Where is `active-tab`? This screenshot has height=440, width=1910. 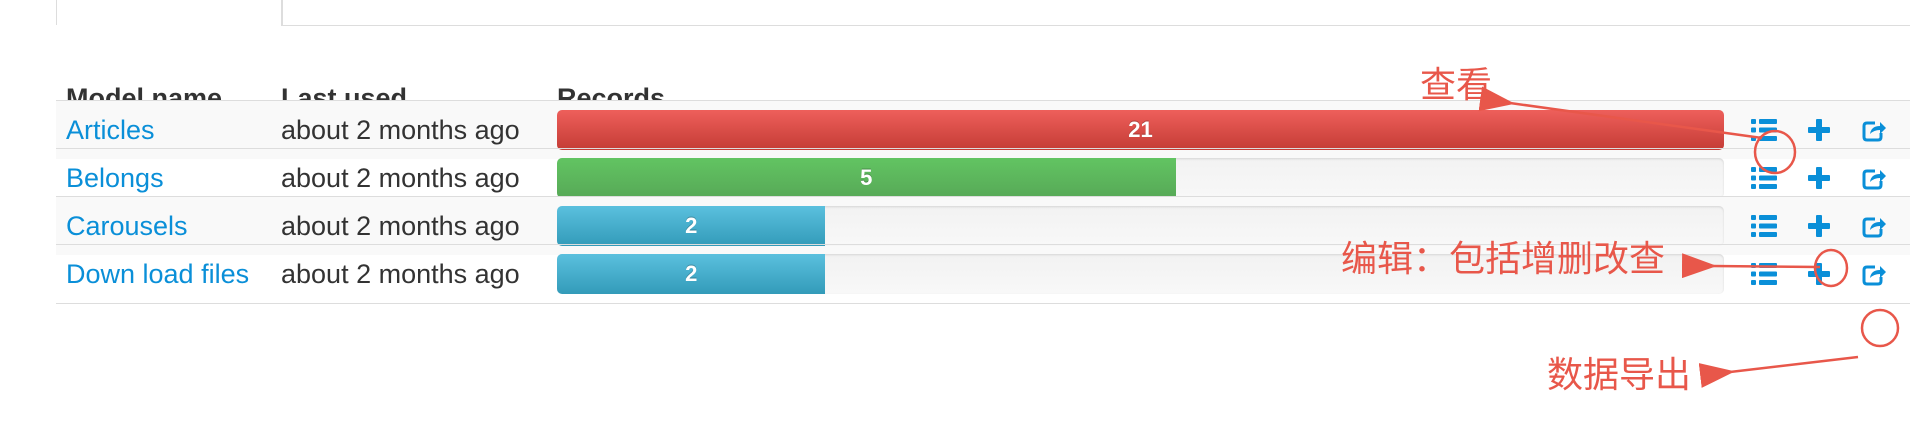 active-tab is located at coordinates (169, 12).